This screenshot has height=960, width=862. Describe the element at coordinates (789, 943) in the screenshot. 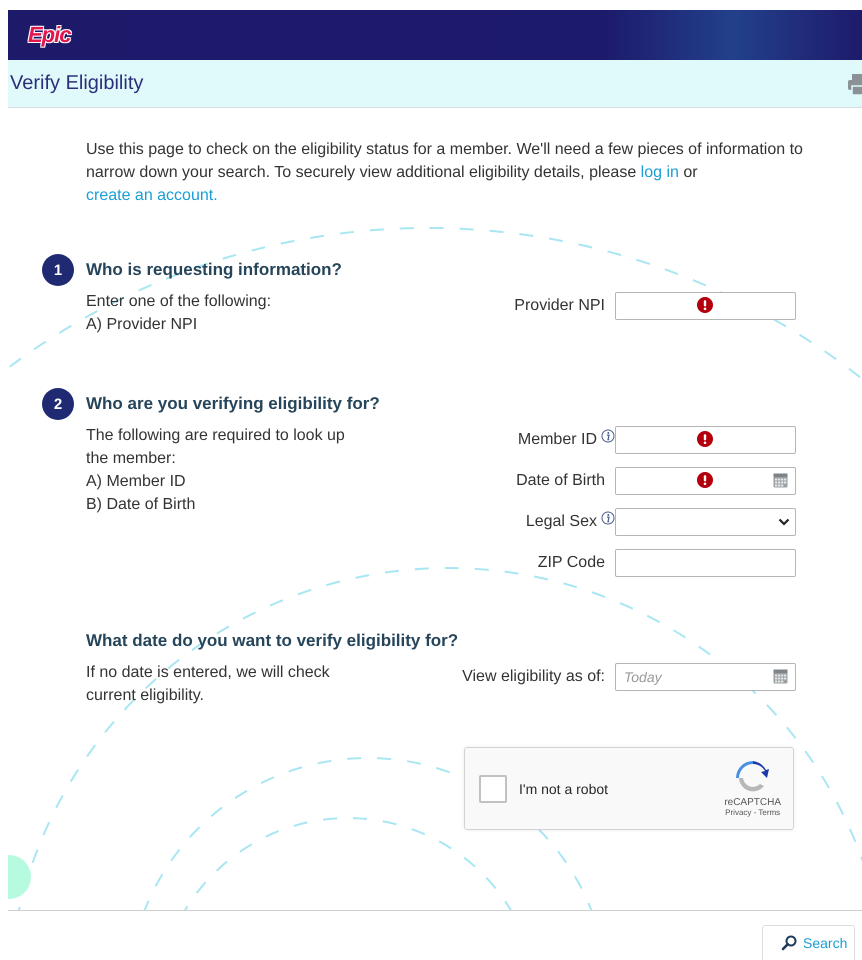

I see `search-icon` at that location.